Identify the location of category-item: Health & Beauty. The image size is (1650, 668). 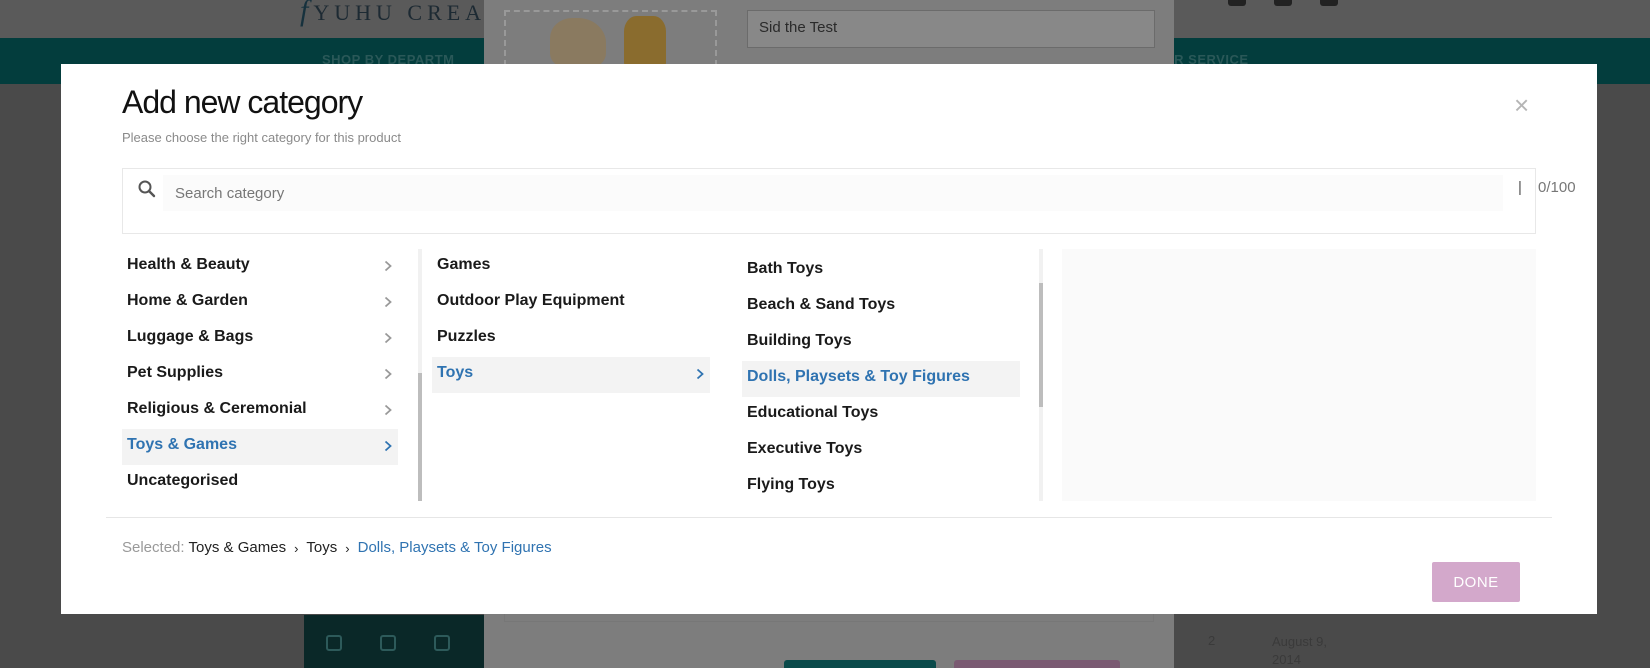
(260, 267).